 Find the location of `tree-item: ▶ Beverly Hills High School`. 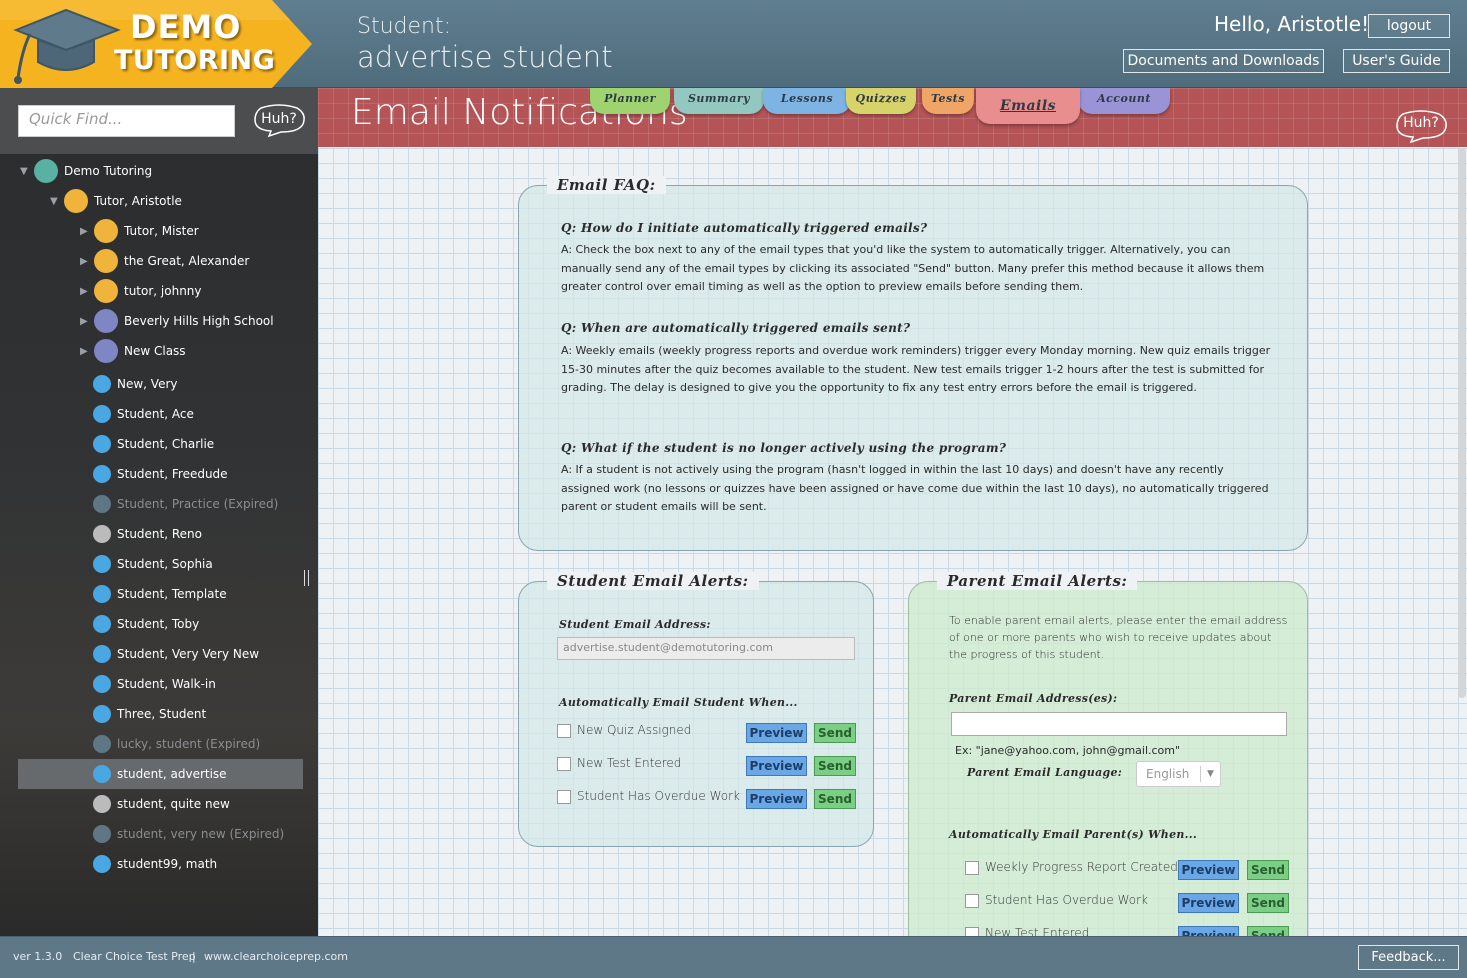

tree-item: ▶ Beverly Hills High School is located at coordinates (177, 321).